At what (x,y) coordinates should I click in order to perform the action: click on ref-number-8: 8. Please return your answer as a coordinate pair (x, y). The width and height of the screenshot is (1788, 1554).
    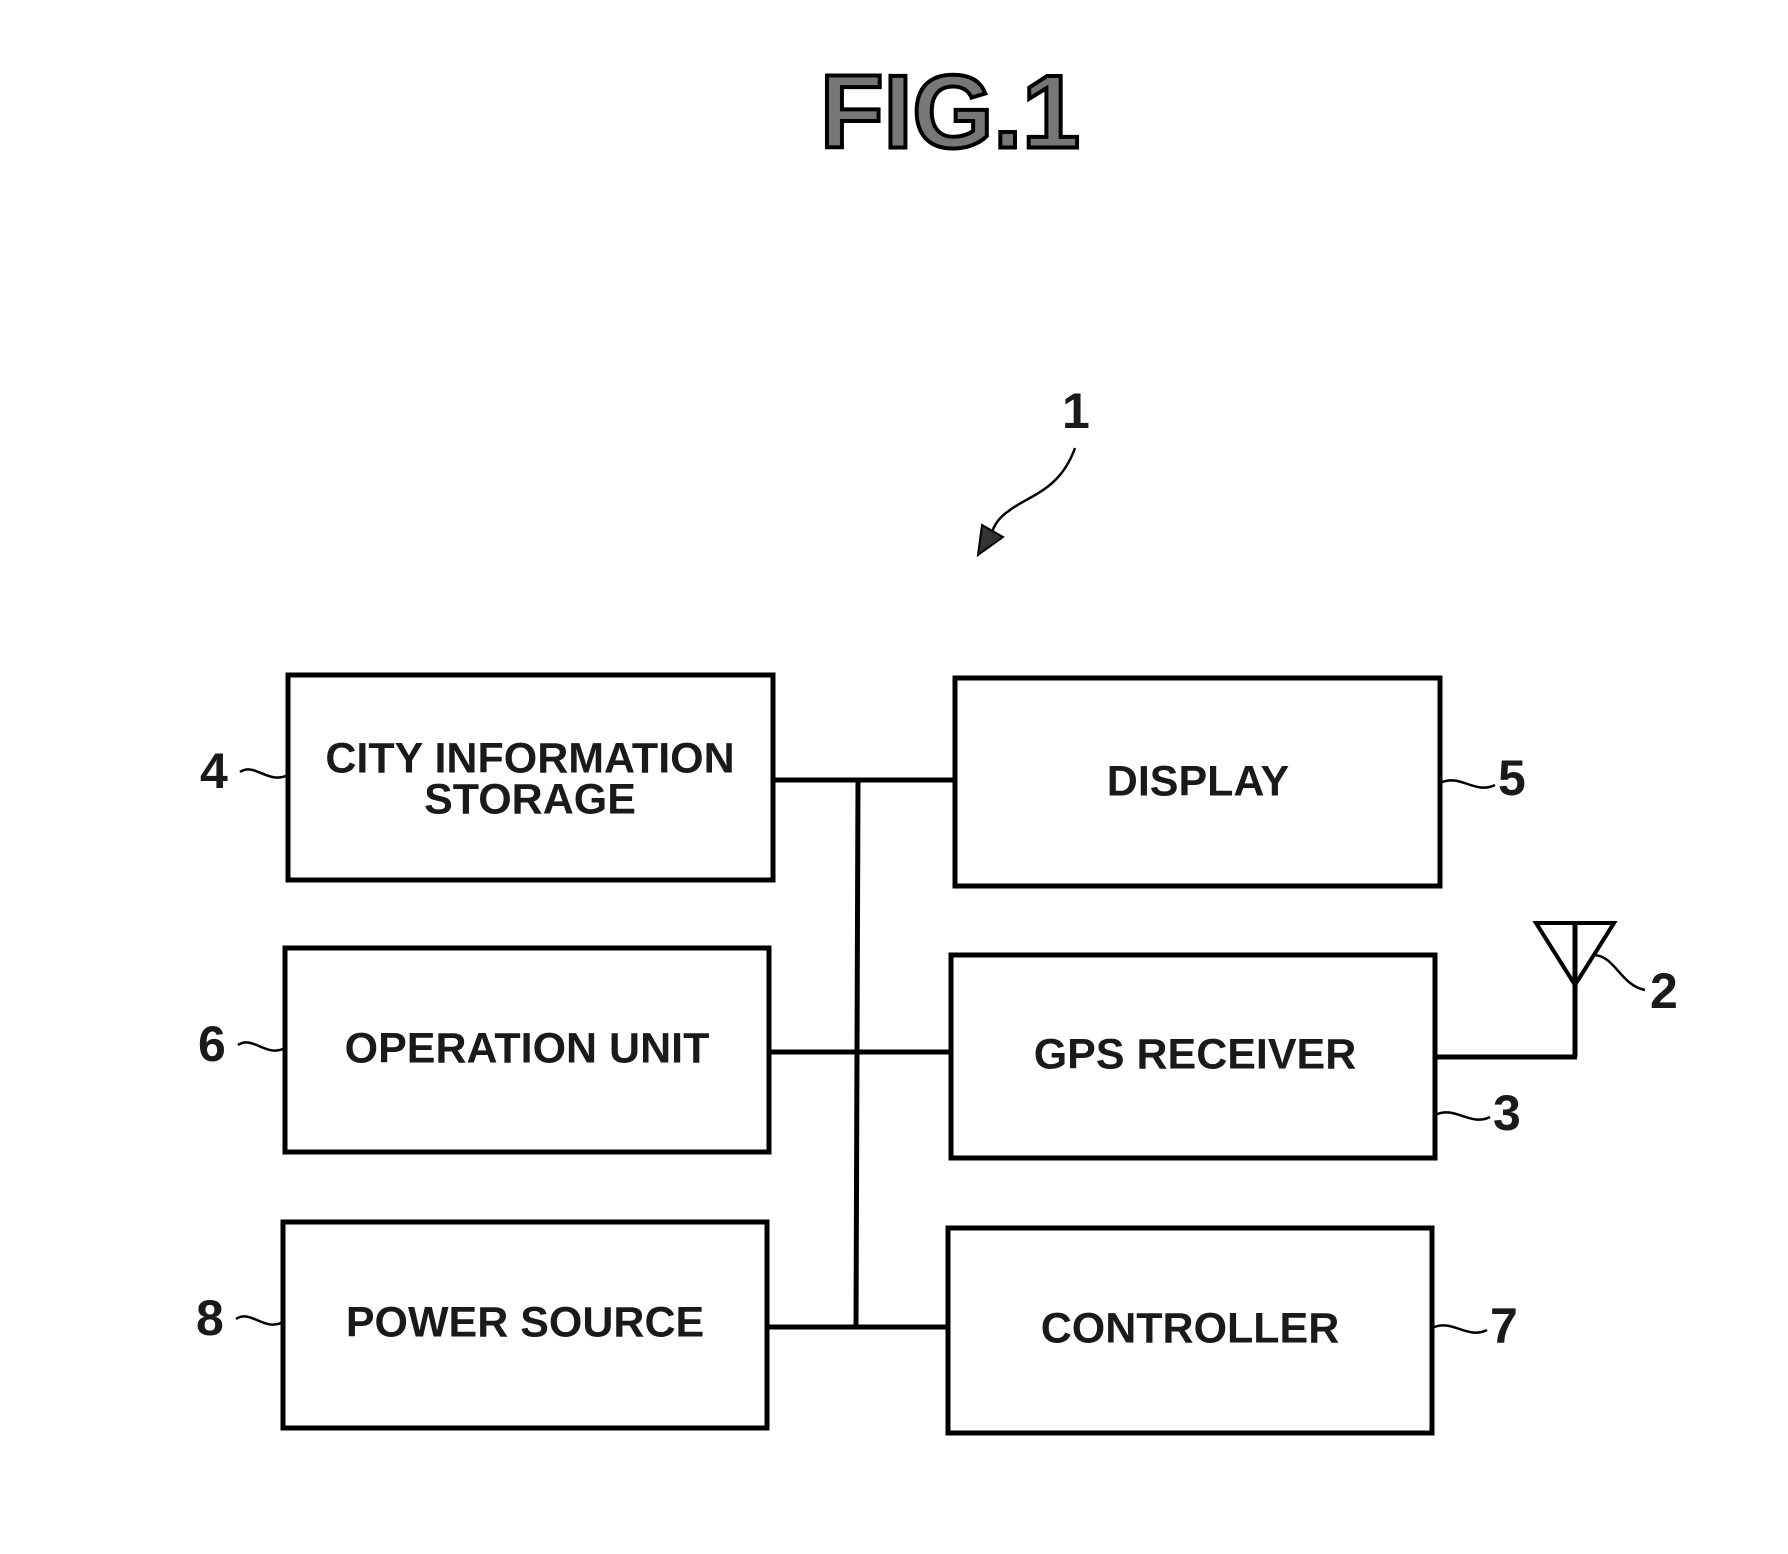
    Looking at the image, I should click on (210, 1318).